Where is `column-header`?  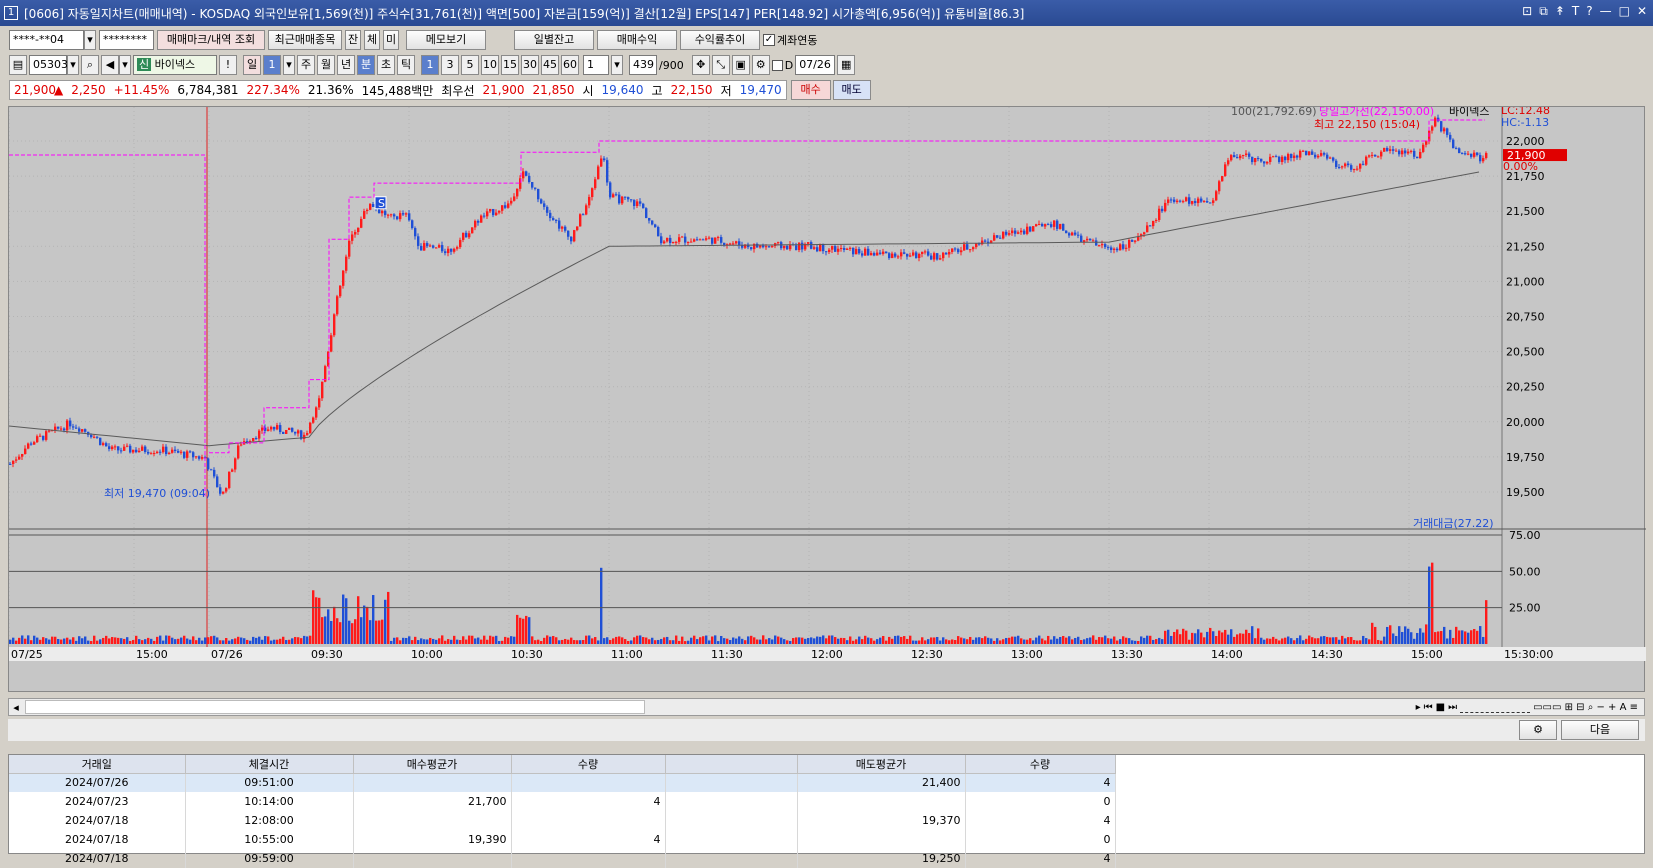
column-header is located at coordinates (731, 764).